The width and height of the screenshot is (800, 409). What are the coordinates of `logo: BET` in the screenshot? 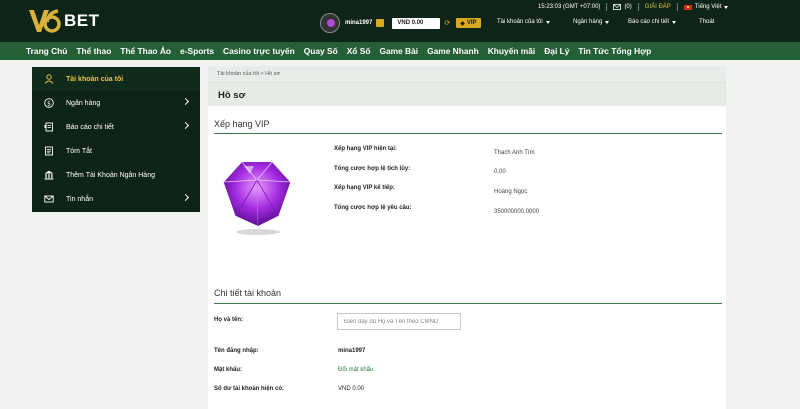 It's located at (63, 21).